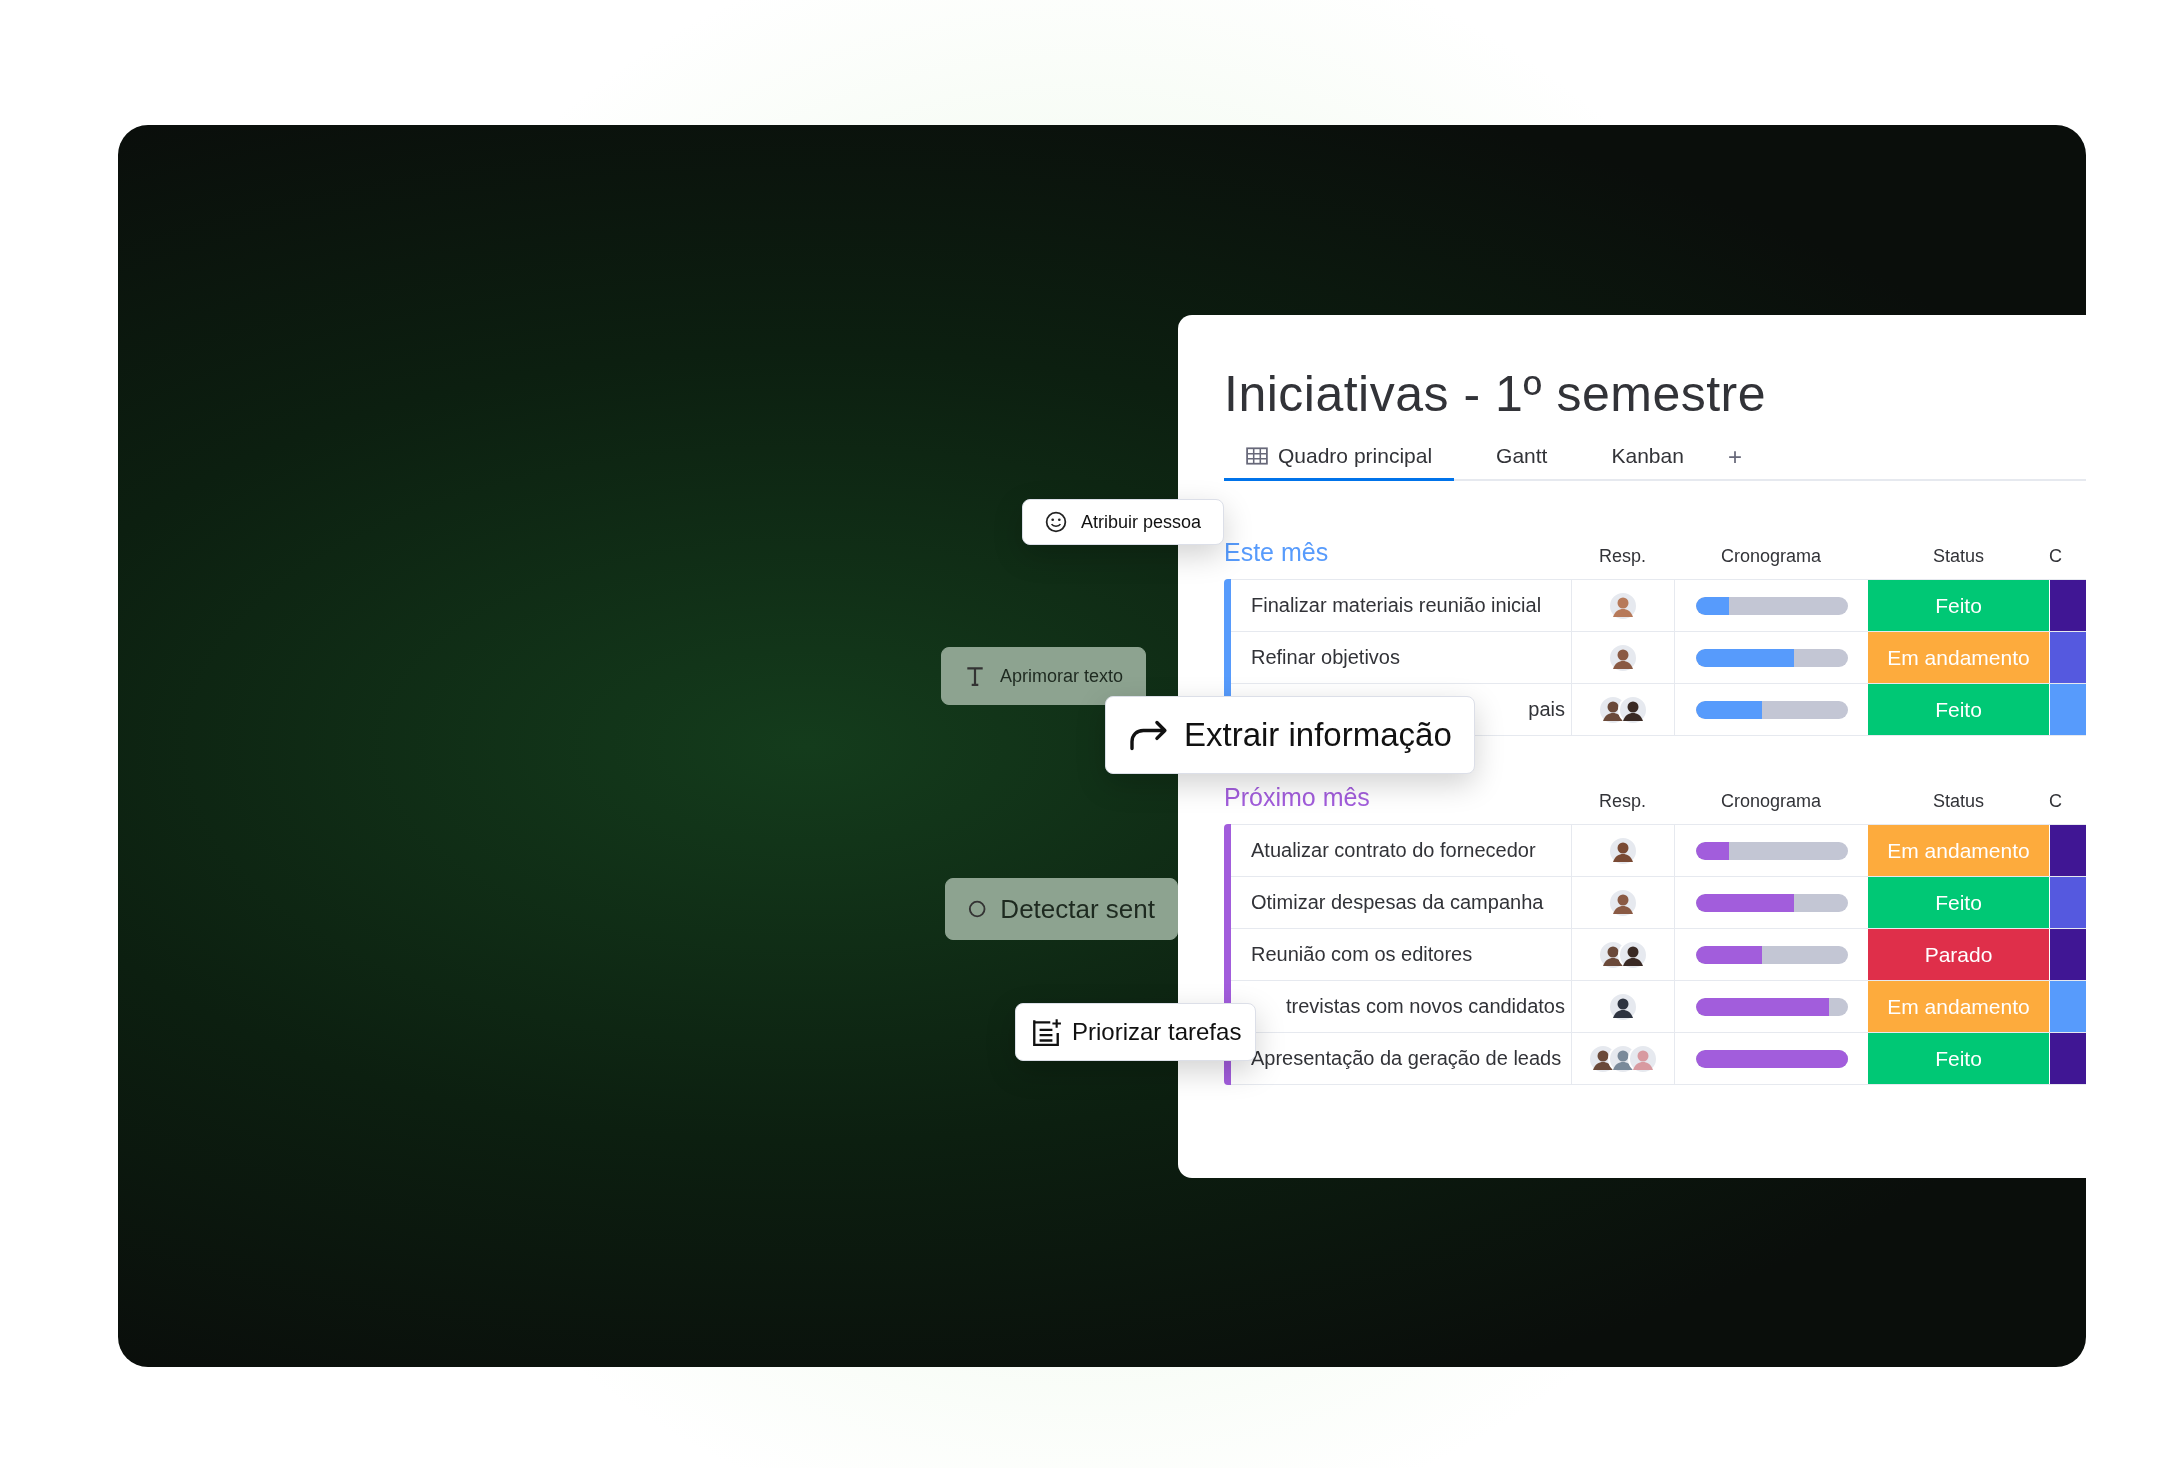 This screenshot has height=1468, width=2160. Describe the element at coordinates (975, 676) in the screenshot. I see `text-icon` at that location.